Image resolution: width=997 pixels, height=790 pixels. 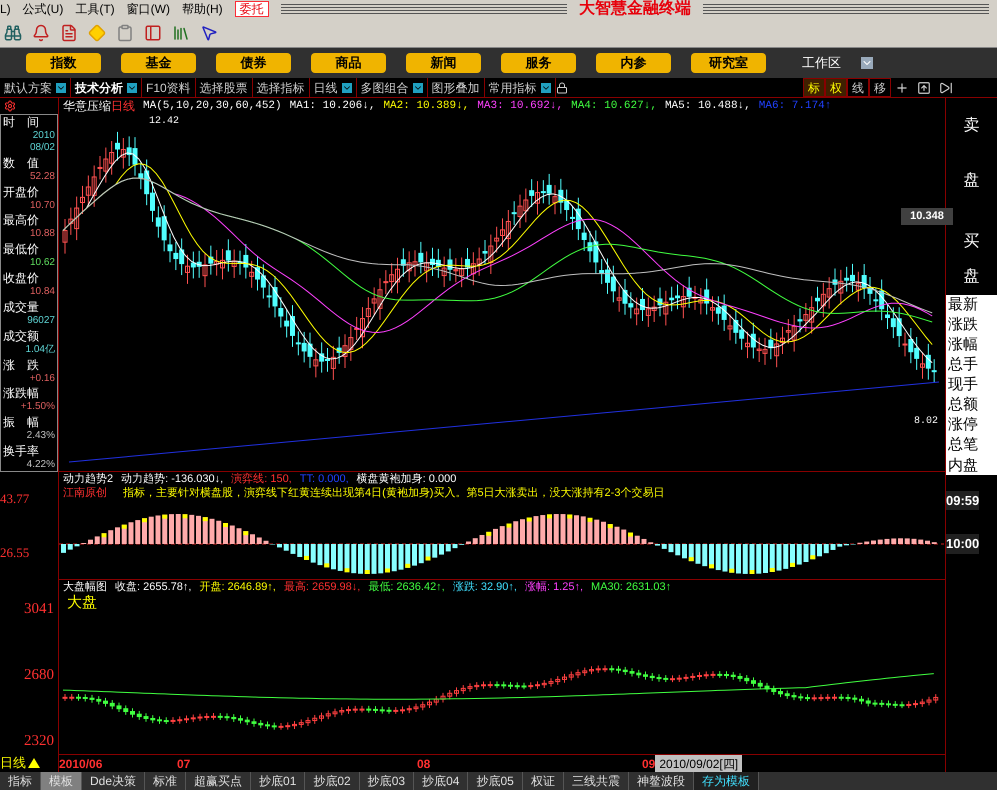 What do you see at coordinates (114, 781) in the screenshot?
I see `bottom-tab: Dde决策` at bounding box center [114, 781].